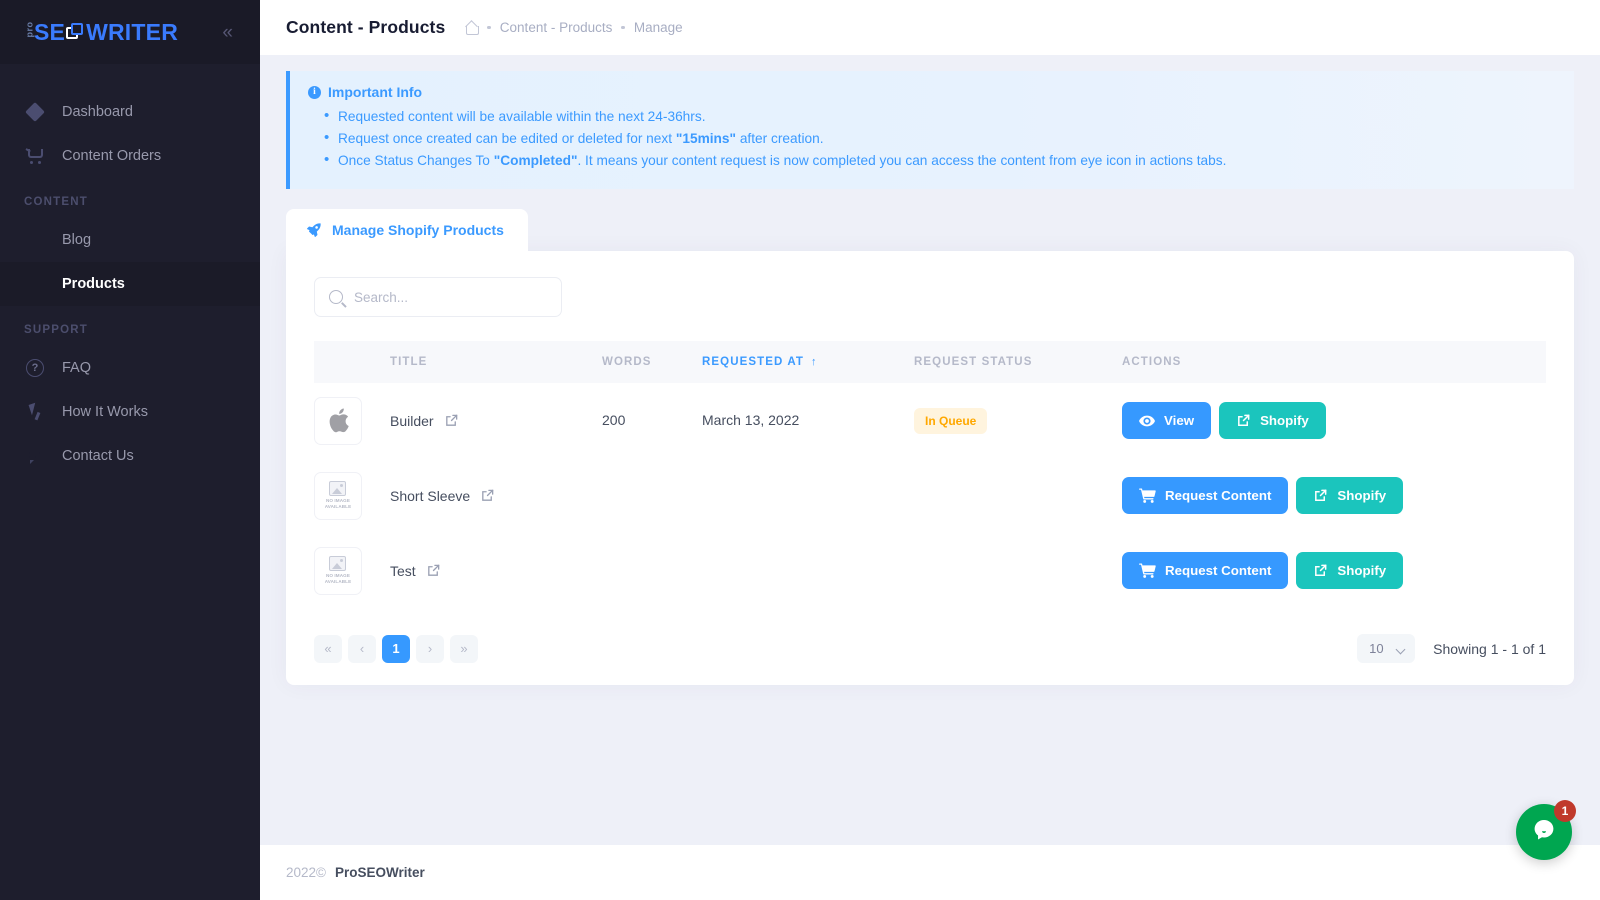 This screenshot has height=900, width=1600. I want to click on sidebar-item-faq: ? FAQ, so click(130, 368).